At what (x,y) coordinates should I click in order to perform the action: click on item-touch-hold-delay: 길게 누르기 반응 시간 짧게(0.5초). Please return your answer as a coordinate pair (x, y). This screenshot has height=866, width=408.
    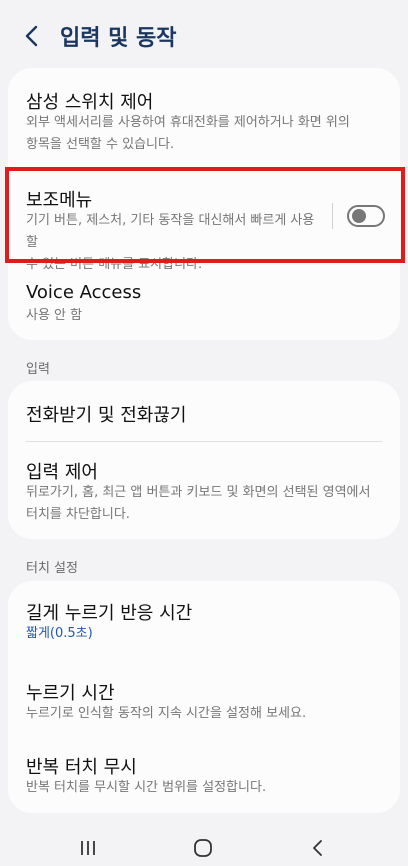
    Looking at the image, I should click on (204, 621).